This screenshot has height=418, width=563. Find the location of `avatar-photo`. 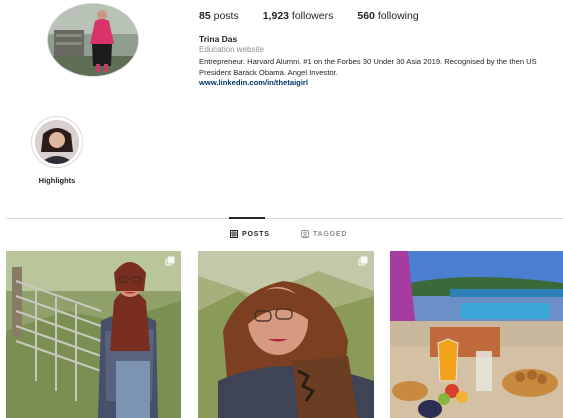

avatar-photo is located at coordinates (93, 40).